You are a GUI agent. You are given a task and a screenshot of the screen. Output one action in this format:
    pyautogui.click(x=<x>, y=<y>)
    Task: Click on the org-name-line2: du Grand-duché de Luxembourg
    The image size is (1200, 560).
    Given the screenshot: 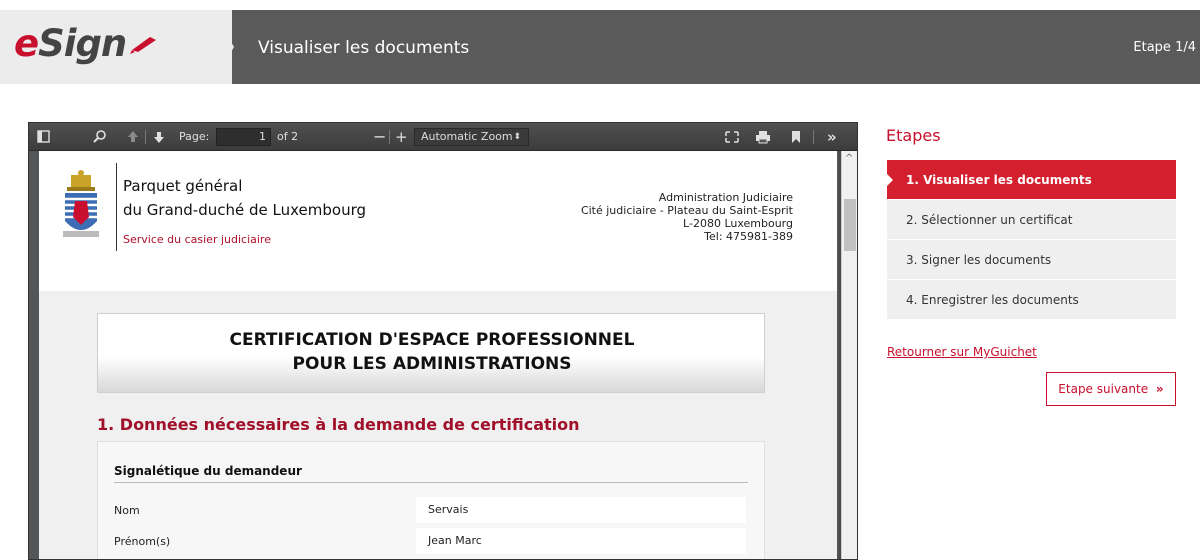 What is the action you would take?
    pyautogui.click(x=245, y=210)
    